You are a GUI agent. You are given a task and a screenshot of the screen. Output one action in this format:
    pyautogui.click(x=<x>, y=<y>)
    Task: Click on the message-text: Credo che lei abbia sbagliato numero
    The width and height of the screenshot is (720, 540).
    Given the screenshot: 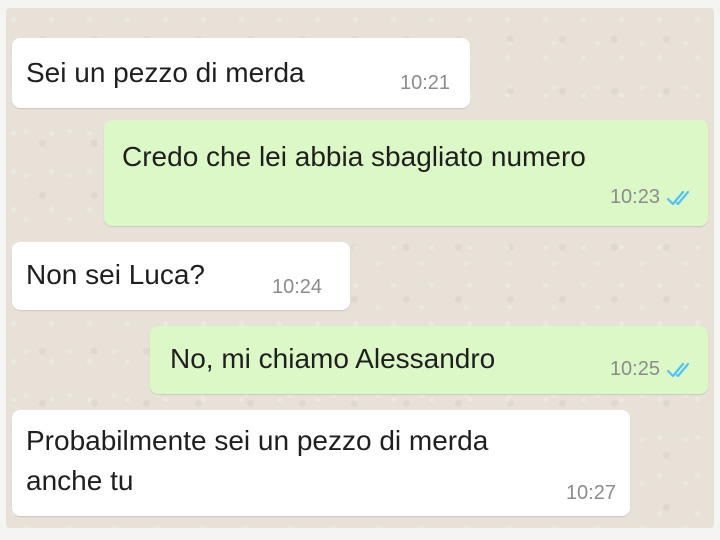 What is the action you would take?
    pyautogui.click(x=354, y=156)
    